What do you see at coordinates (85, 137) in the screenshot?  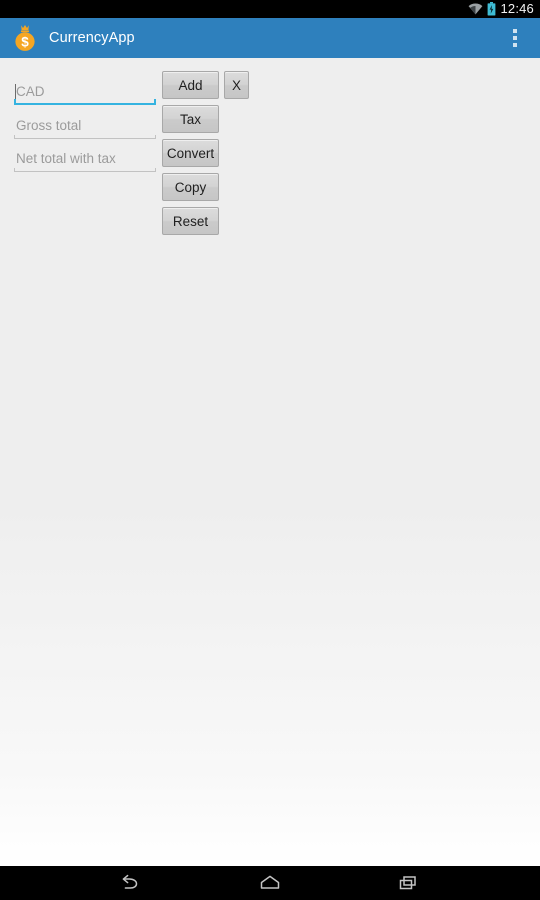 I see `gross-total-input-underline` at bounding box center [85, 137].